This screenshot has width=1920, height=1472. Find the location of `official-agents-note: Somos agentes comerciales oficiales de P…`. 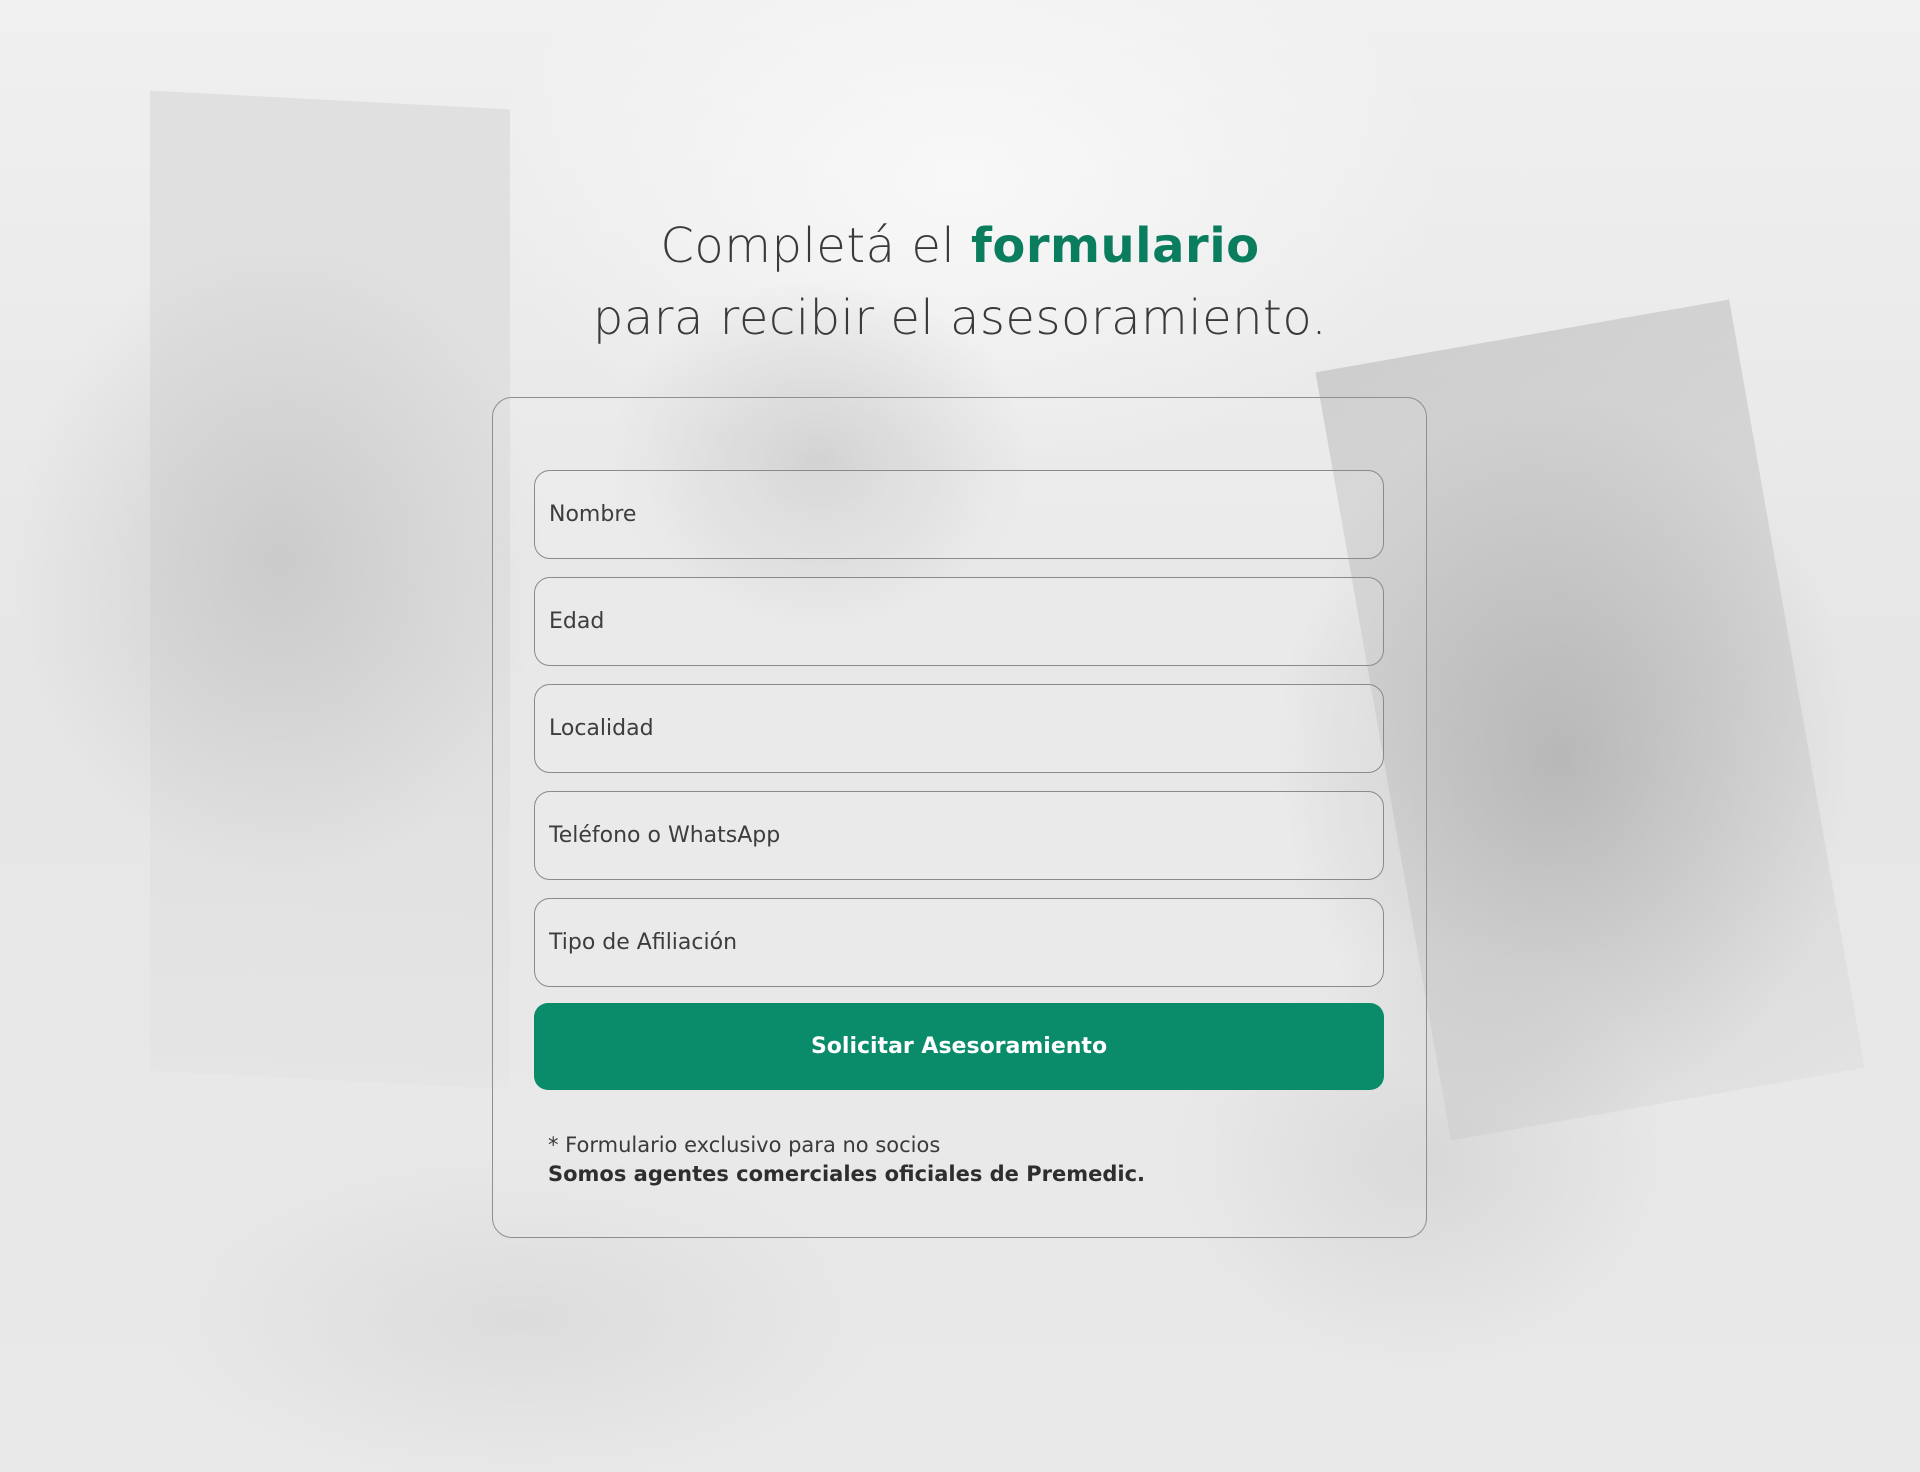

official-agents-note: Somos agentes comerciales oficiales de P… is located at coordinates (847, 1174).